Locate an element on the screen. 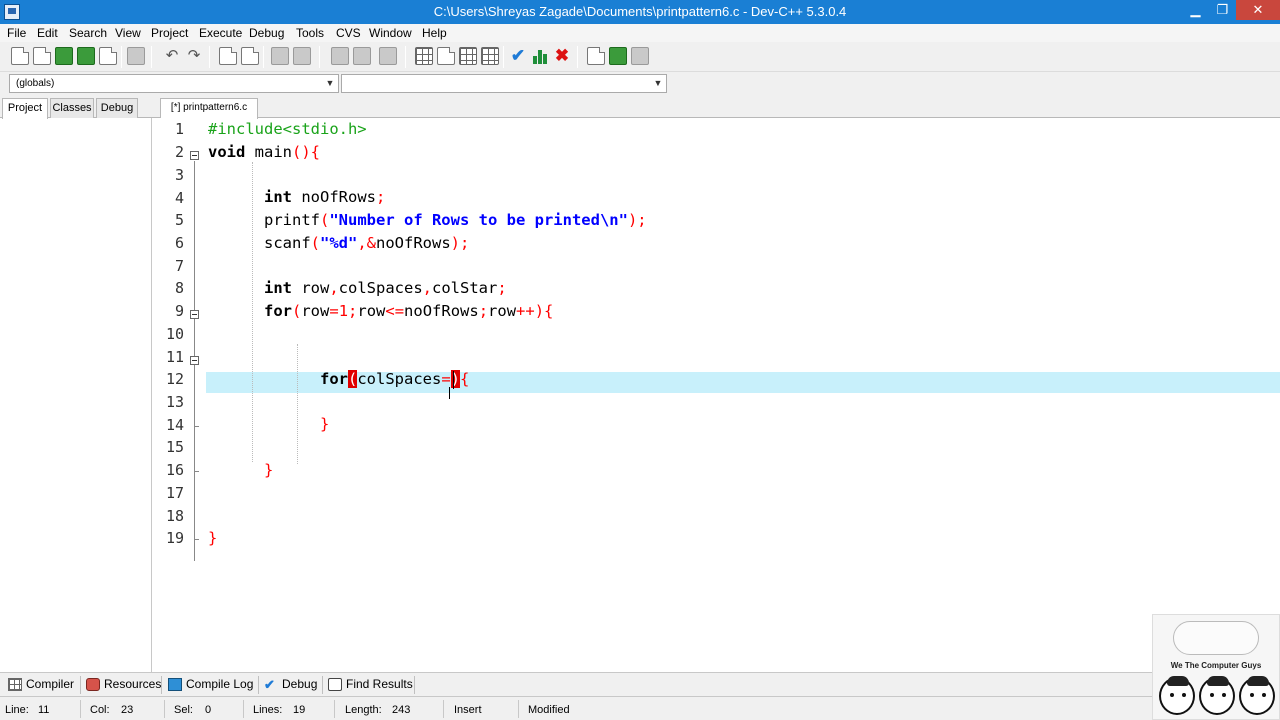 This screenshot has width=1280, height=720. line-number: 13 is located at coordinates (174, 402).